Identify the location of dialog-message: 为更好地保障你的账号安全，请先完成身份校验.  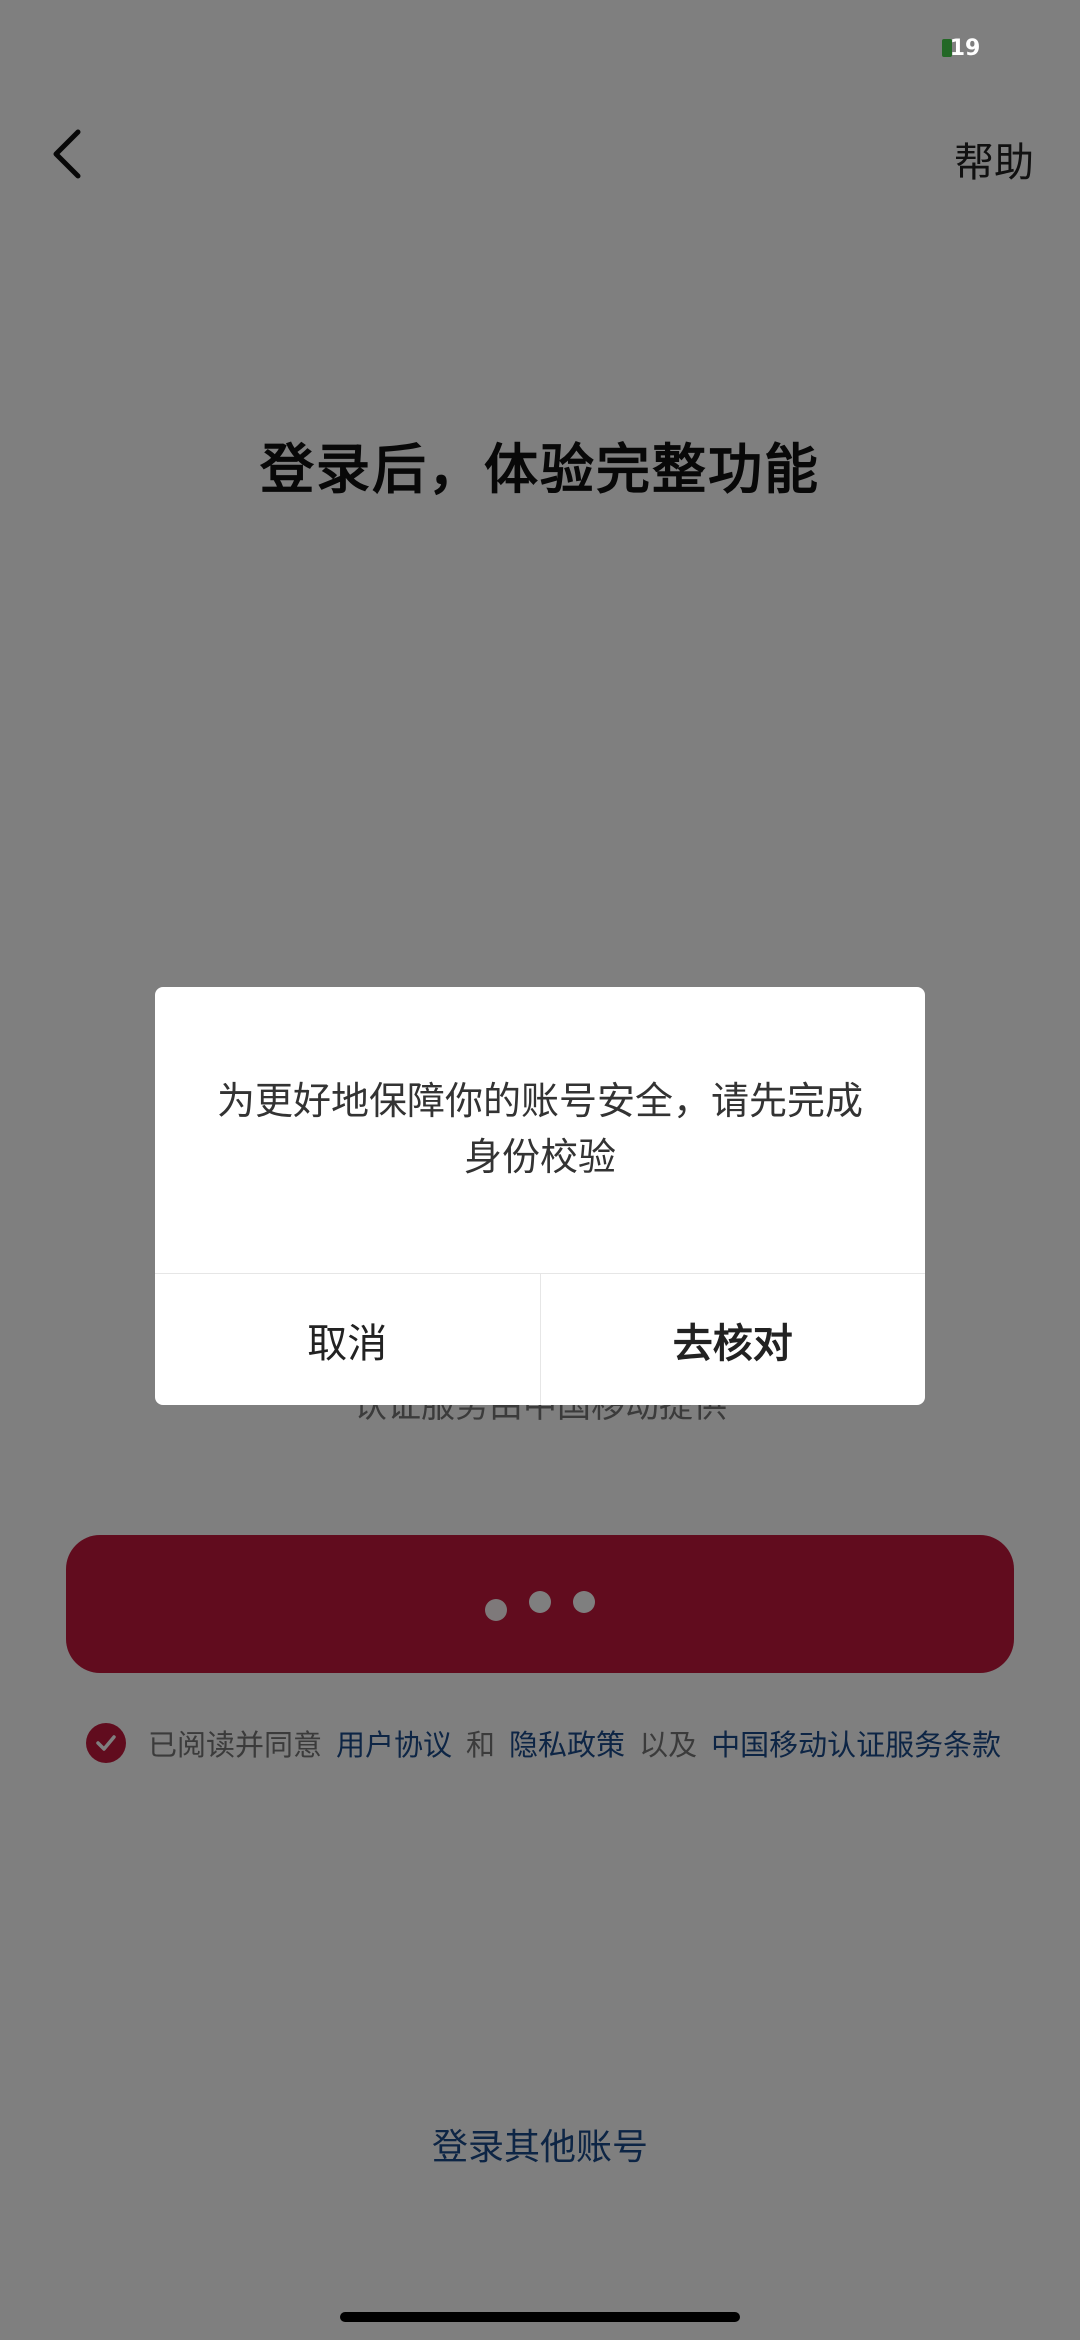
(539, 1129).